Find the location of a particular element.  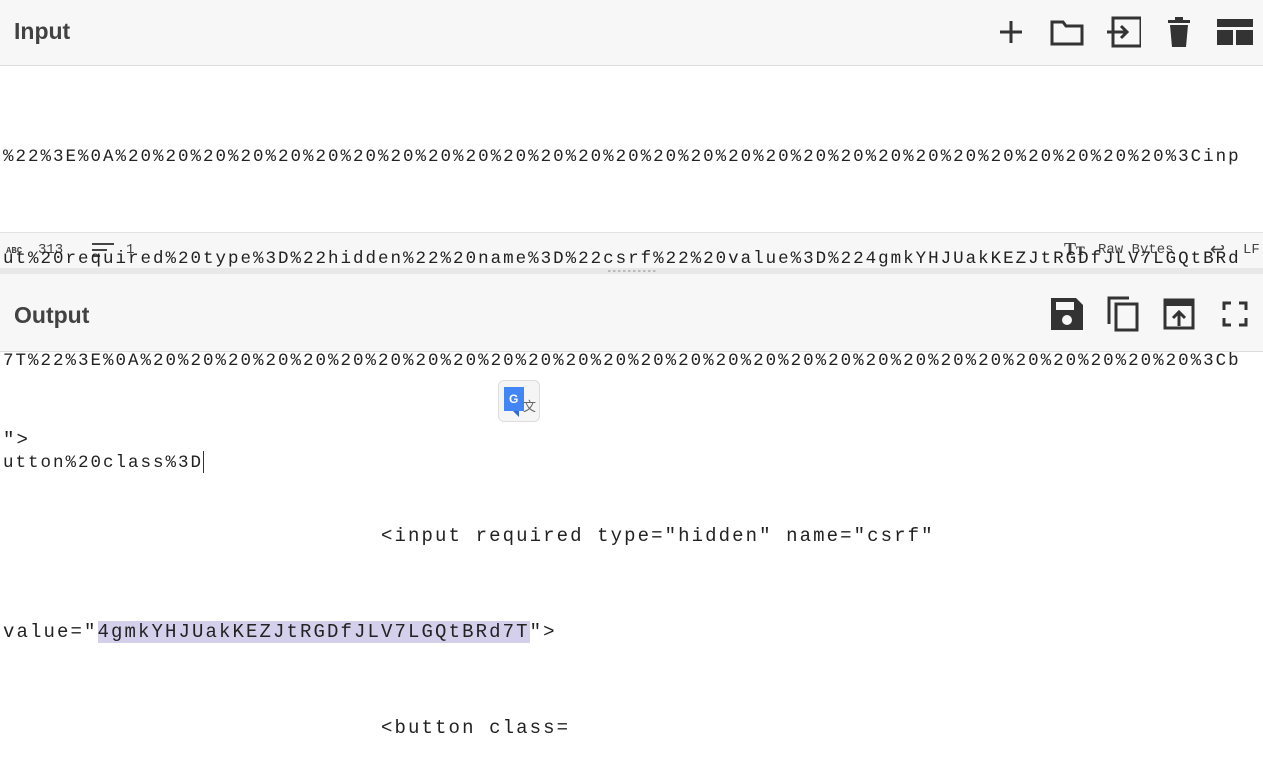

input-header: Input is located at coordinates (631, 33).